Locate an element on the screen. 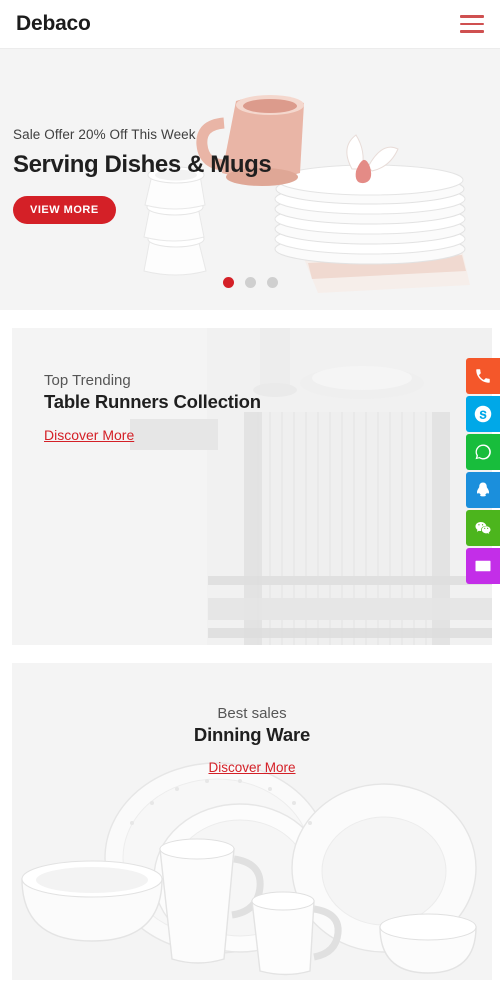  whatsapp-button is located at coordinates (483, 452).